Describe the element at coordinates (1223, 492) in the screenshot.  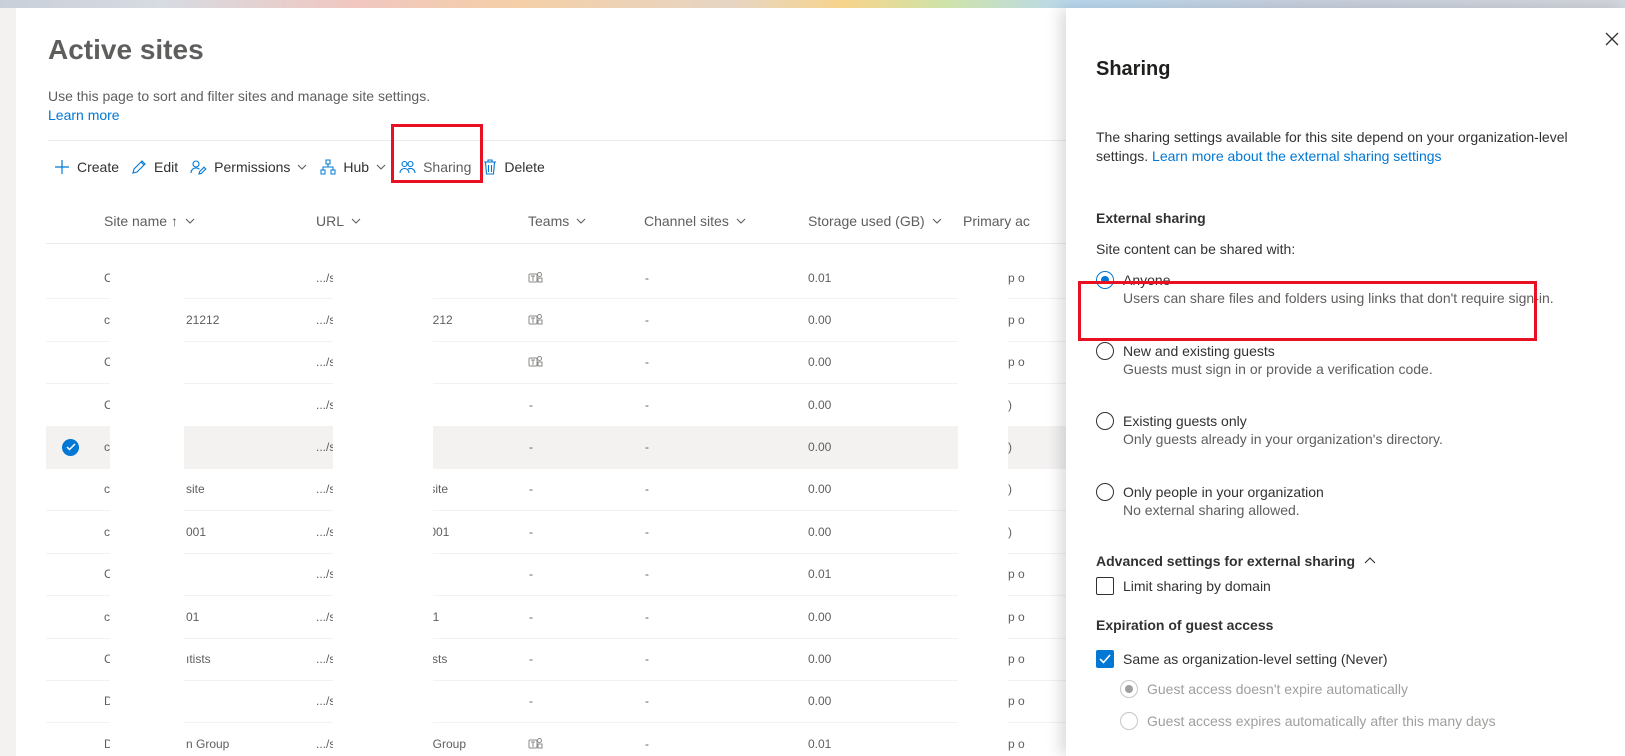
I see `radio-org-only-label: Only people in your organization` at that location.